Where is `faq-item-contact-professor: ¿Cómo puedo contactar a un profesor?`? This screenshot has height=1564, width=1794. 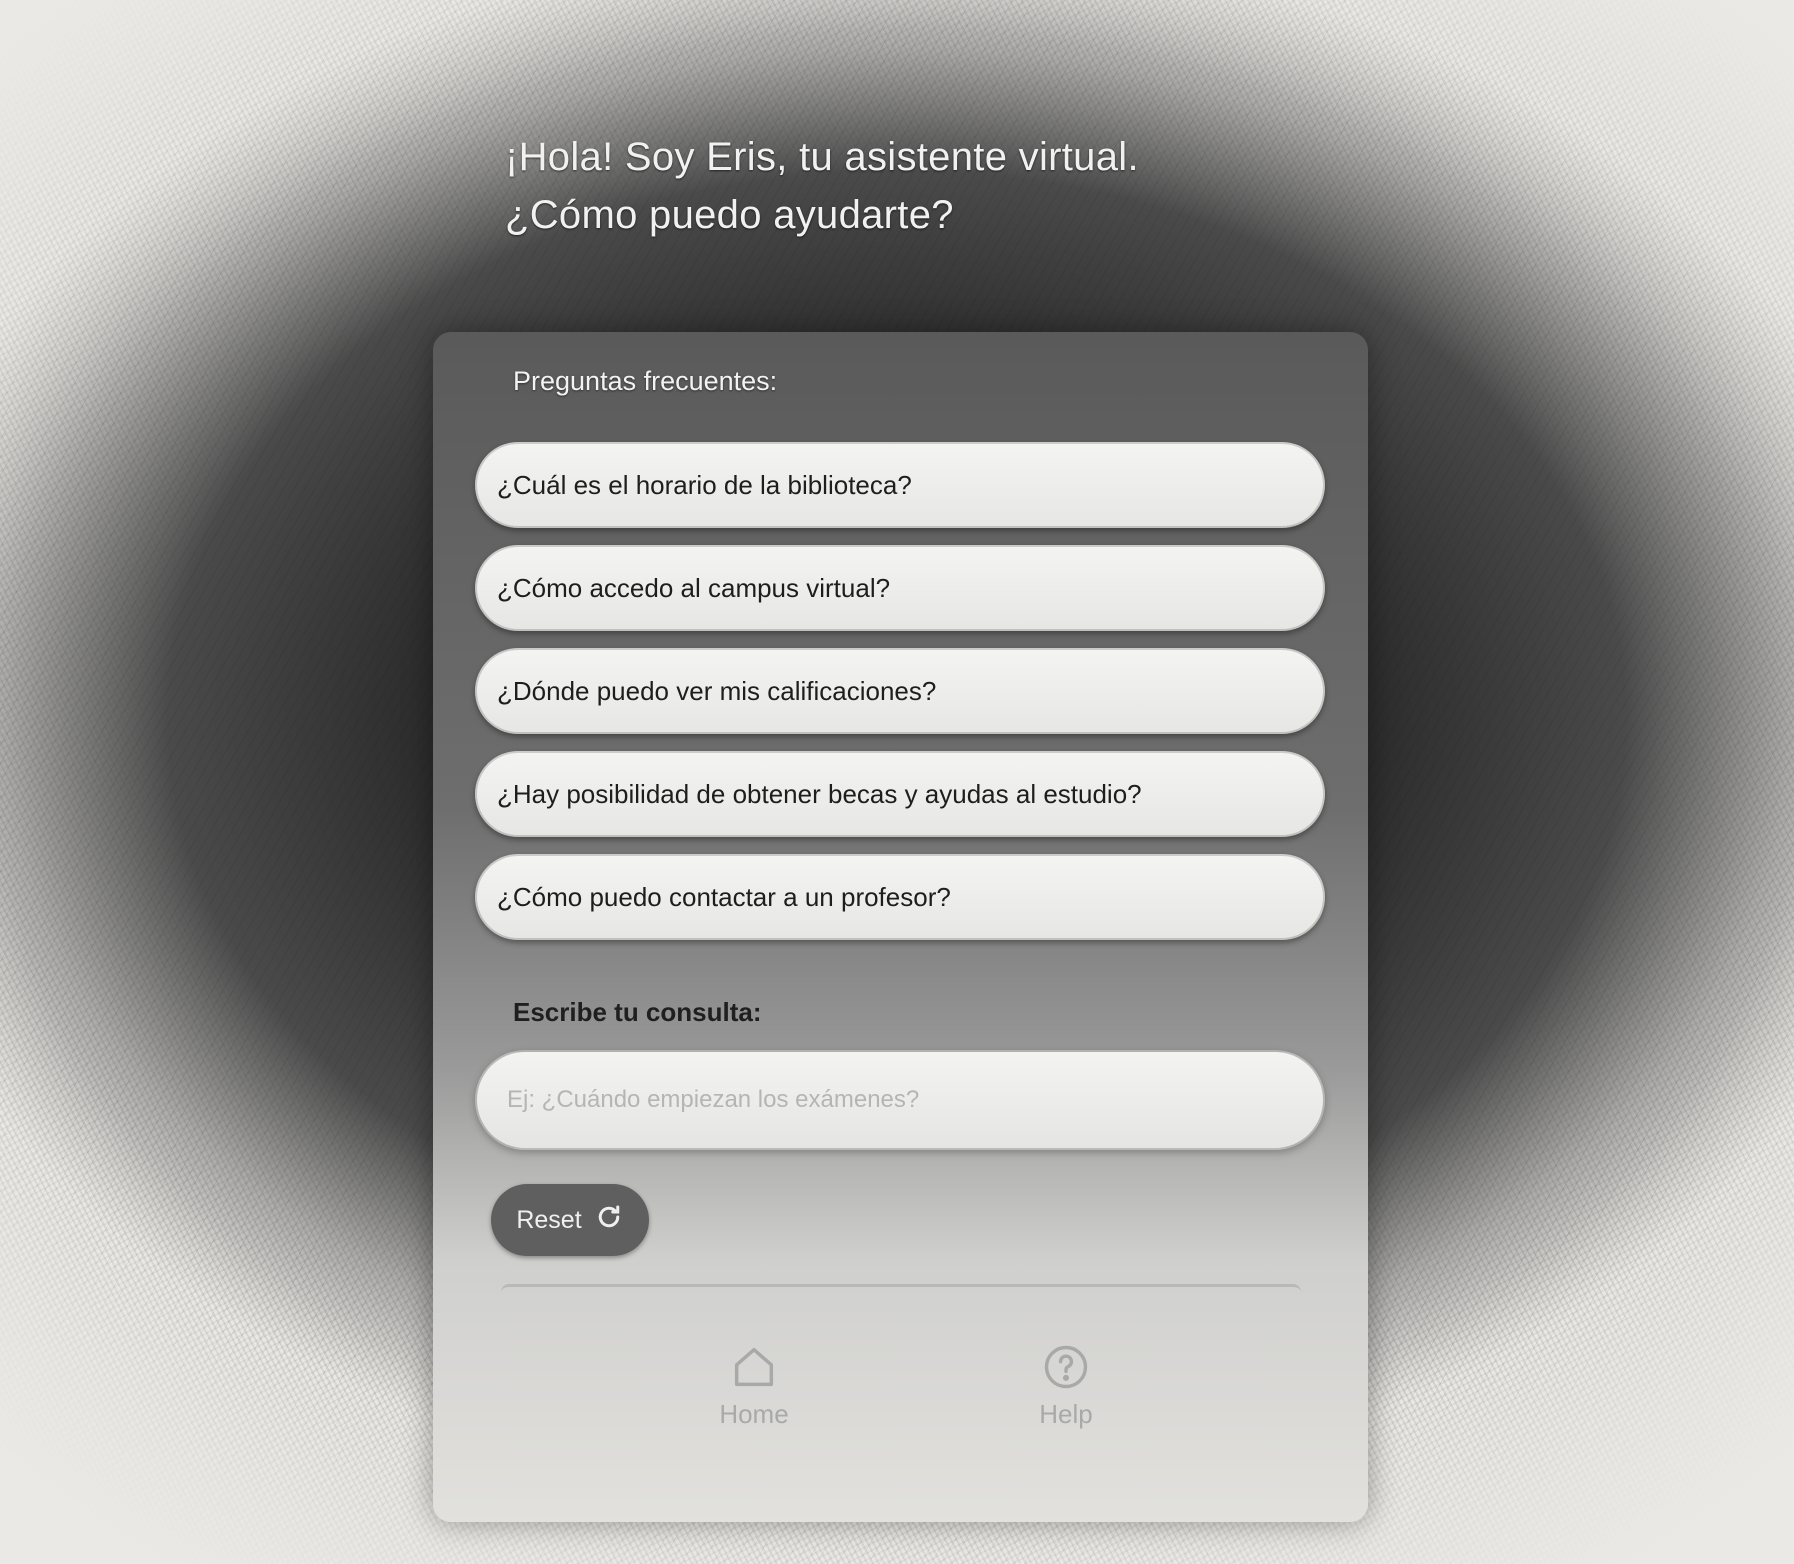
faq-item-contact-professor: ¿Cómo puedo contactar a un profesor? is located at coordinates (900, 897).